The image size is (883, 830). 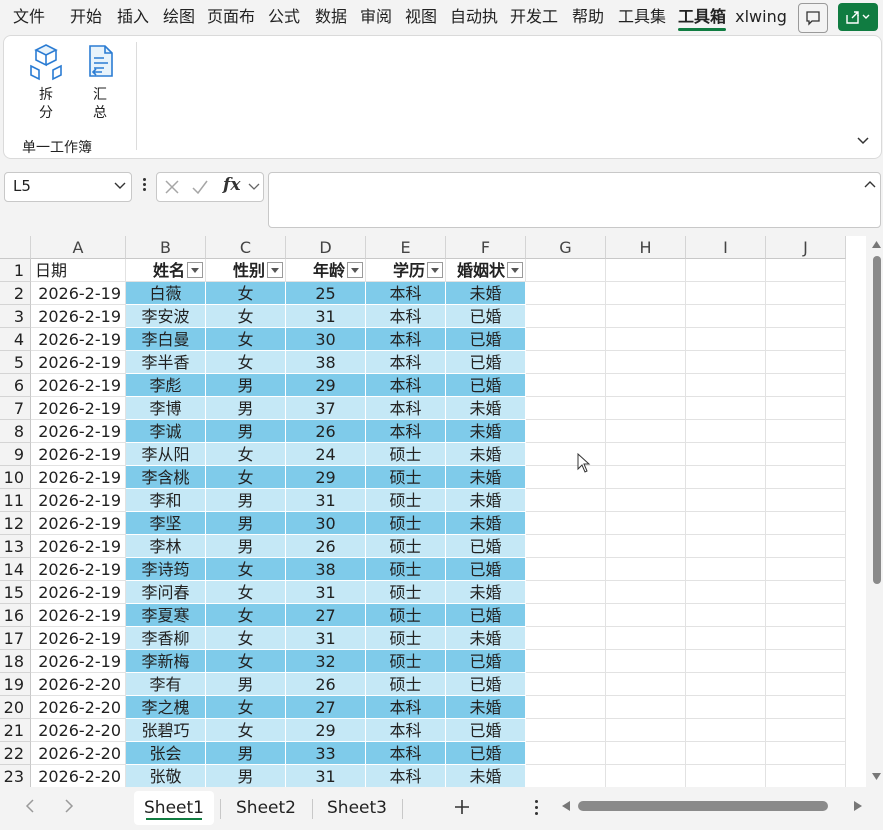 I want to click on ribbon-tab-11: 帮助, so click(x=588, y=17).